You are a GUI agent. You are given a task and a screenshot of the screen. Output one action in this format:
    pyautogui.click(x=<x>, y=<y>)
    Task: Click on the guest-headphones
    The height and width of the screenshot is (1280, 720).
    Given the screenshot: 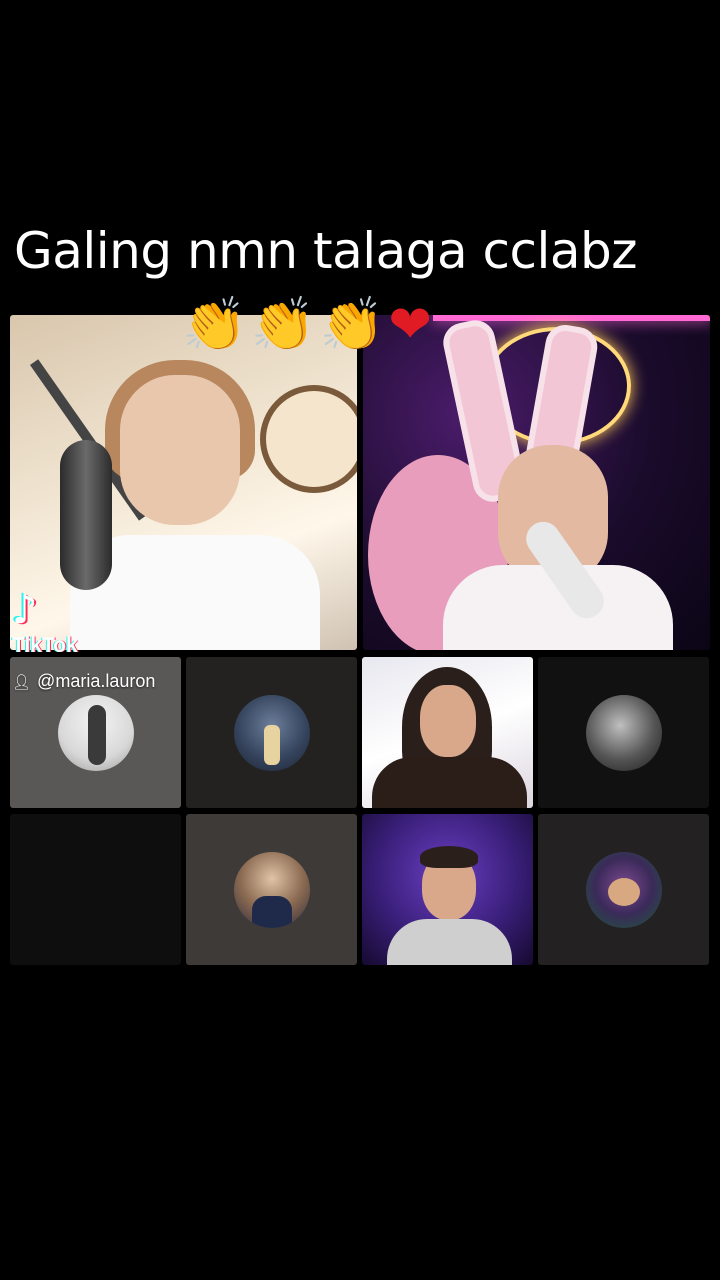 What is the action you would take?
    pyautogui.click(x=449, y=857)
    